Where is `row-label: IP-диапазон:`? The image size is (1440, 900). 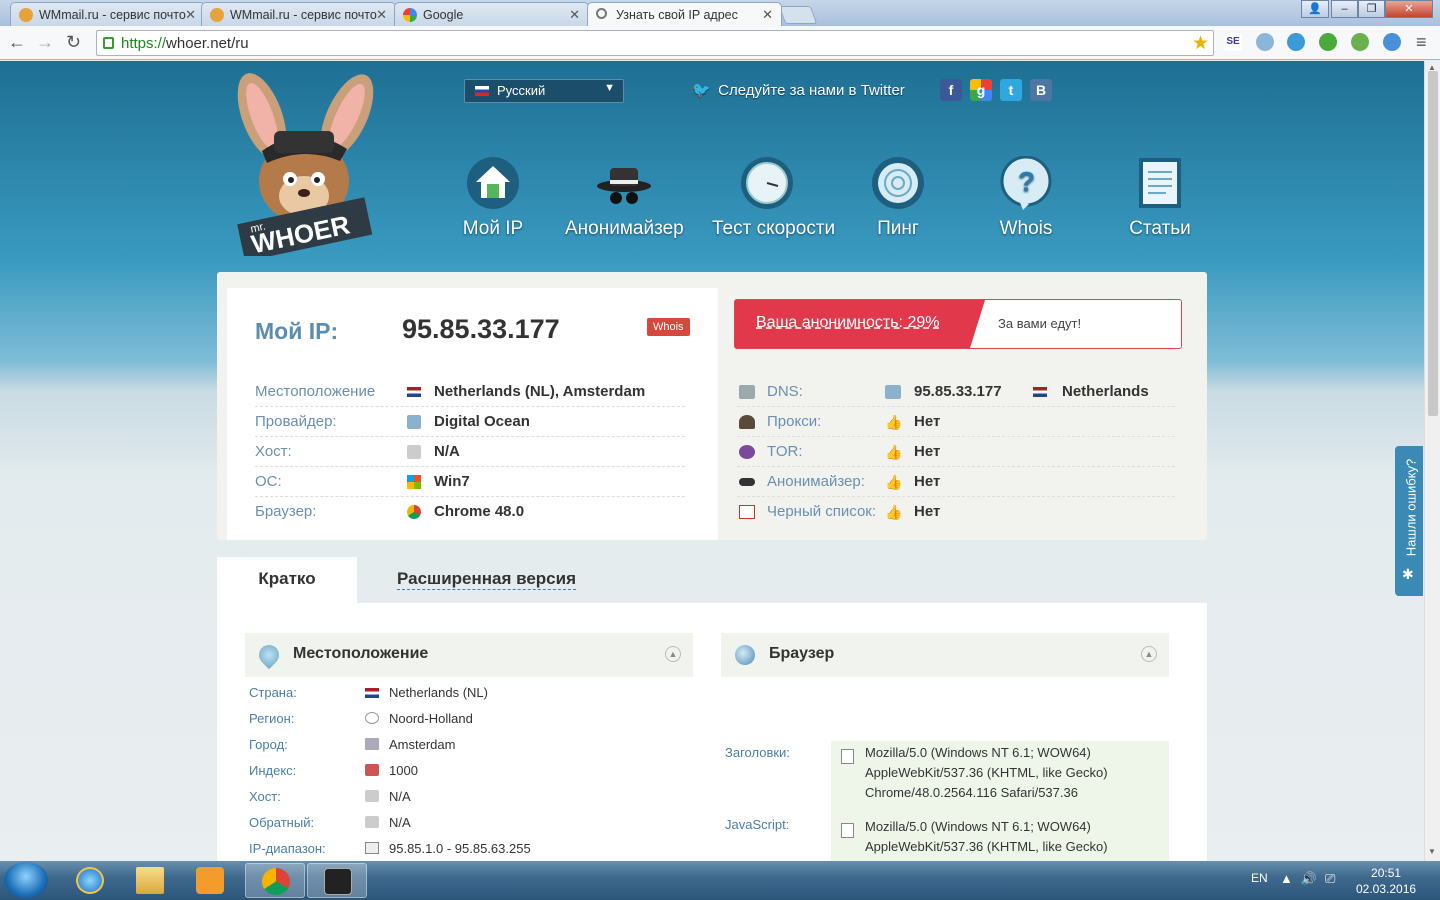 row-label: IP-диапазон: is located at coordinates (287, 848).